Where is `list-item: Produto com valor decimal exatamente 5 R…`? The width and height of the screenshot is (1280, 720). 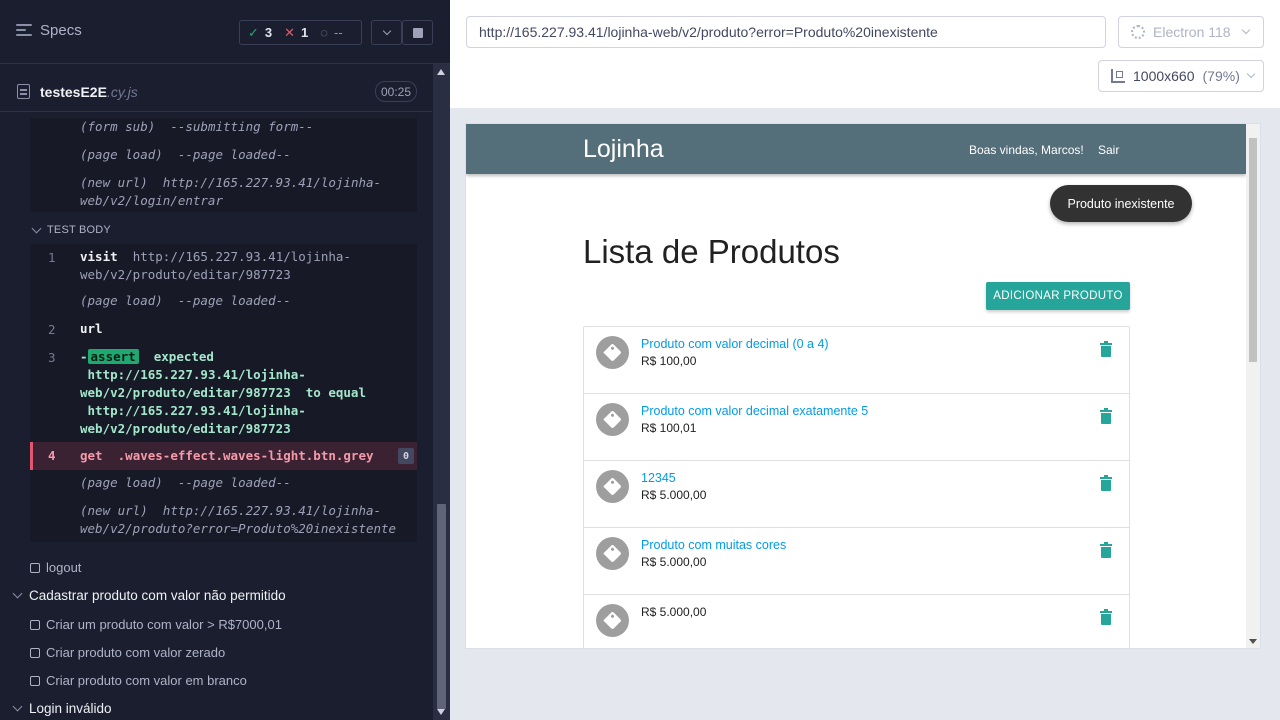
list-item: Produto com valor decimal exatamente 5 R… is located at coordinates (856, 427).